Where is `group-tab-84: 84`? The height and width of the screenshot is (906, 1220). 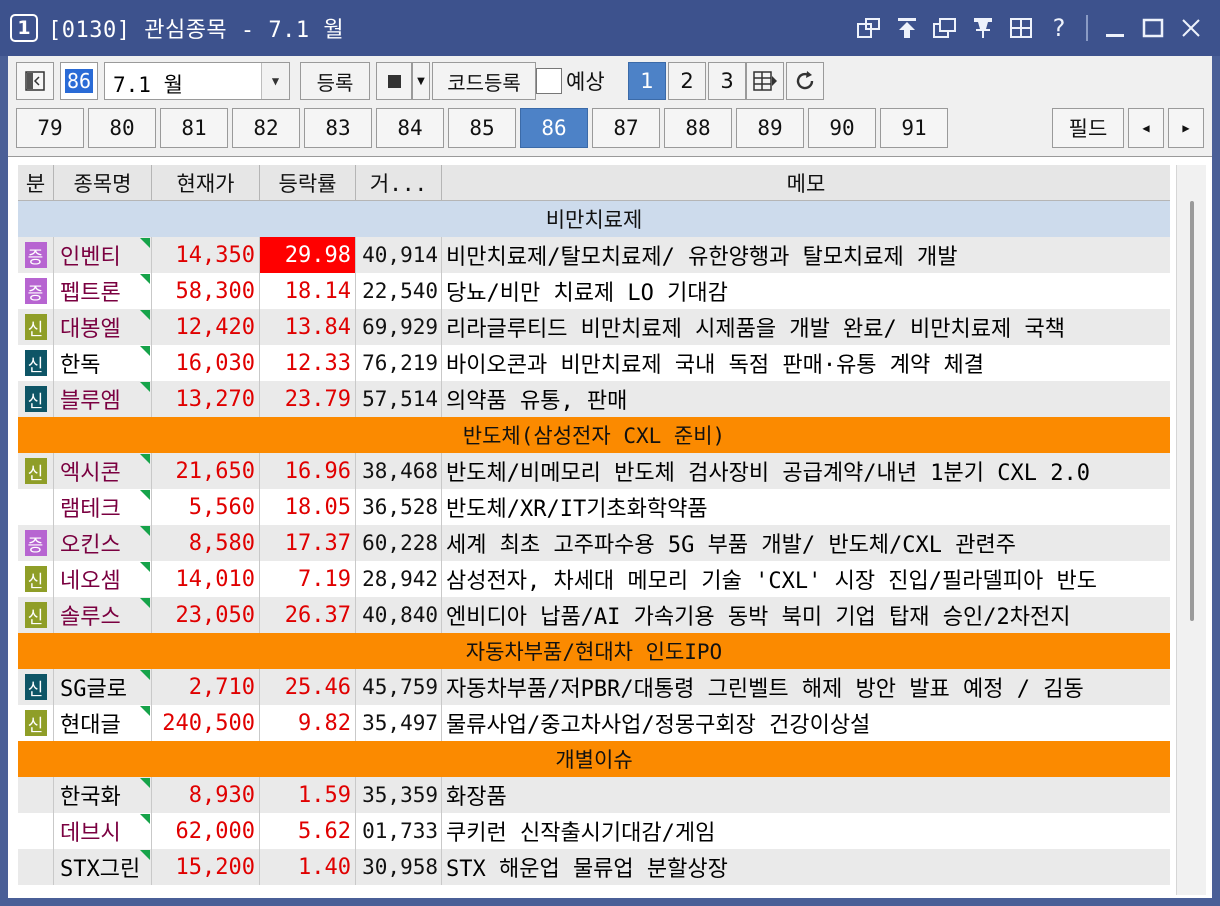
group-tab-84: 84 is located at coordinates (410, 128).